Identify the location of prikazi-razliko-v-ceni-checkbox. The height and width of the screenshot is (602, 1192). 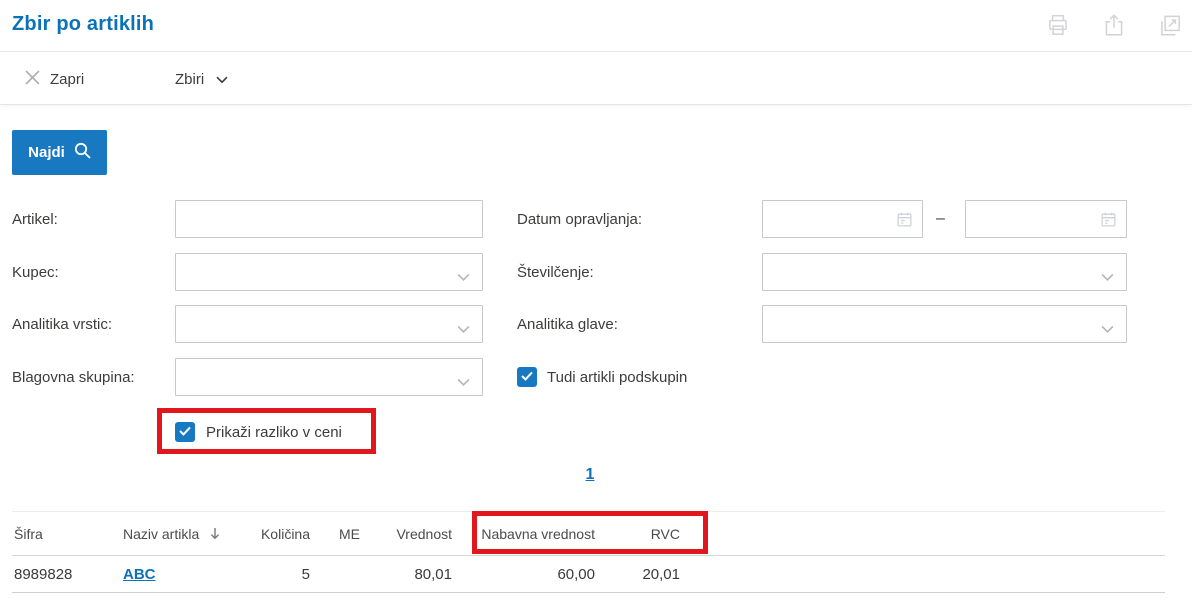
(185, 432).